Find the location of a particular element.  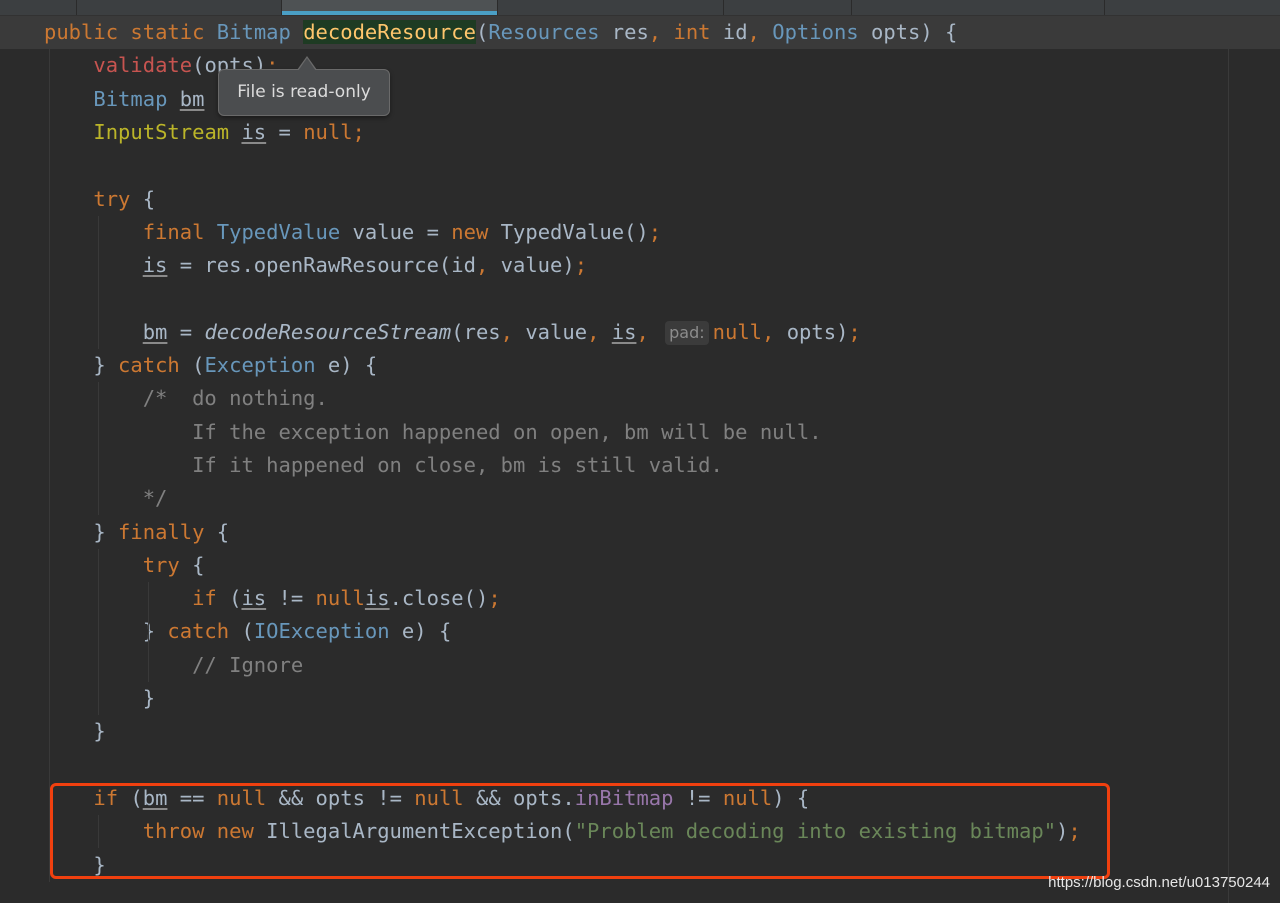

code-token: null, is located at coordinates (749, 331).